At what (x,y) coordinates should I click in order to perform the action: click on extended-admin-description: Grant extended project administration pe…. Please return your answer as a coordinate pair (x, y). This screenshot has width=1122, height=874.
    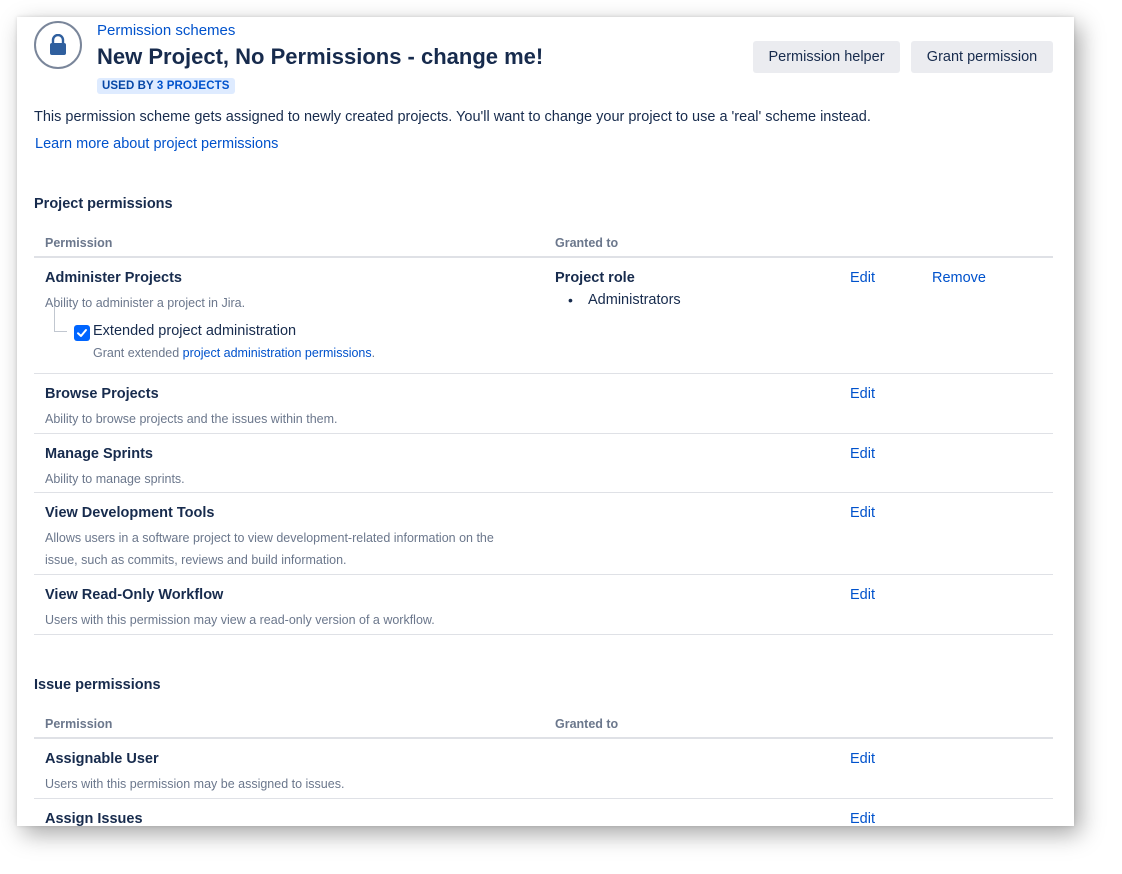
    Looking at the image, I should click on (234, 353).